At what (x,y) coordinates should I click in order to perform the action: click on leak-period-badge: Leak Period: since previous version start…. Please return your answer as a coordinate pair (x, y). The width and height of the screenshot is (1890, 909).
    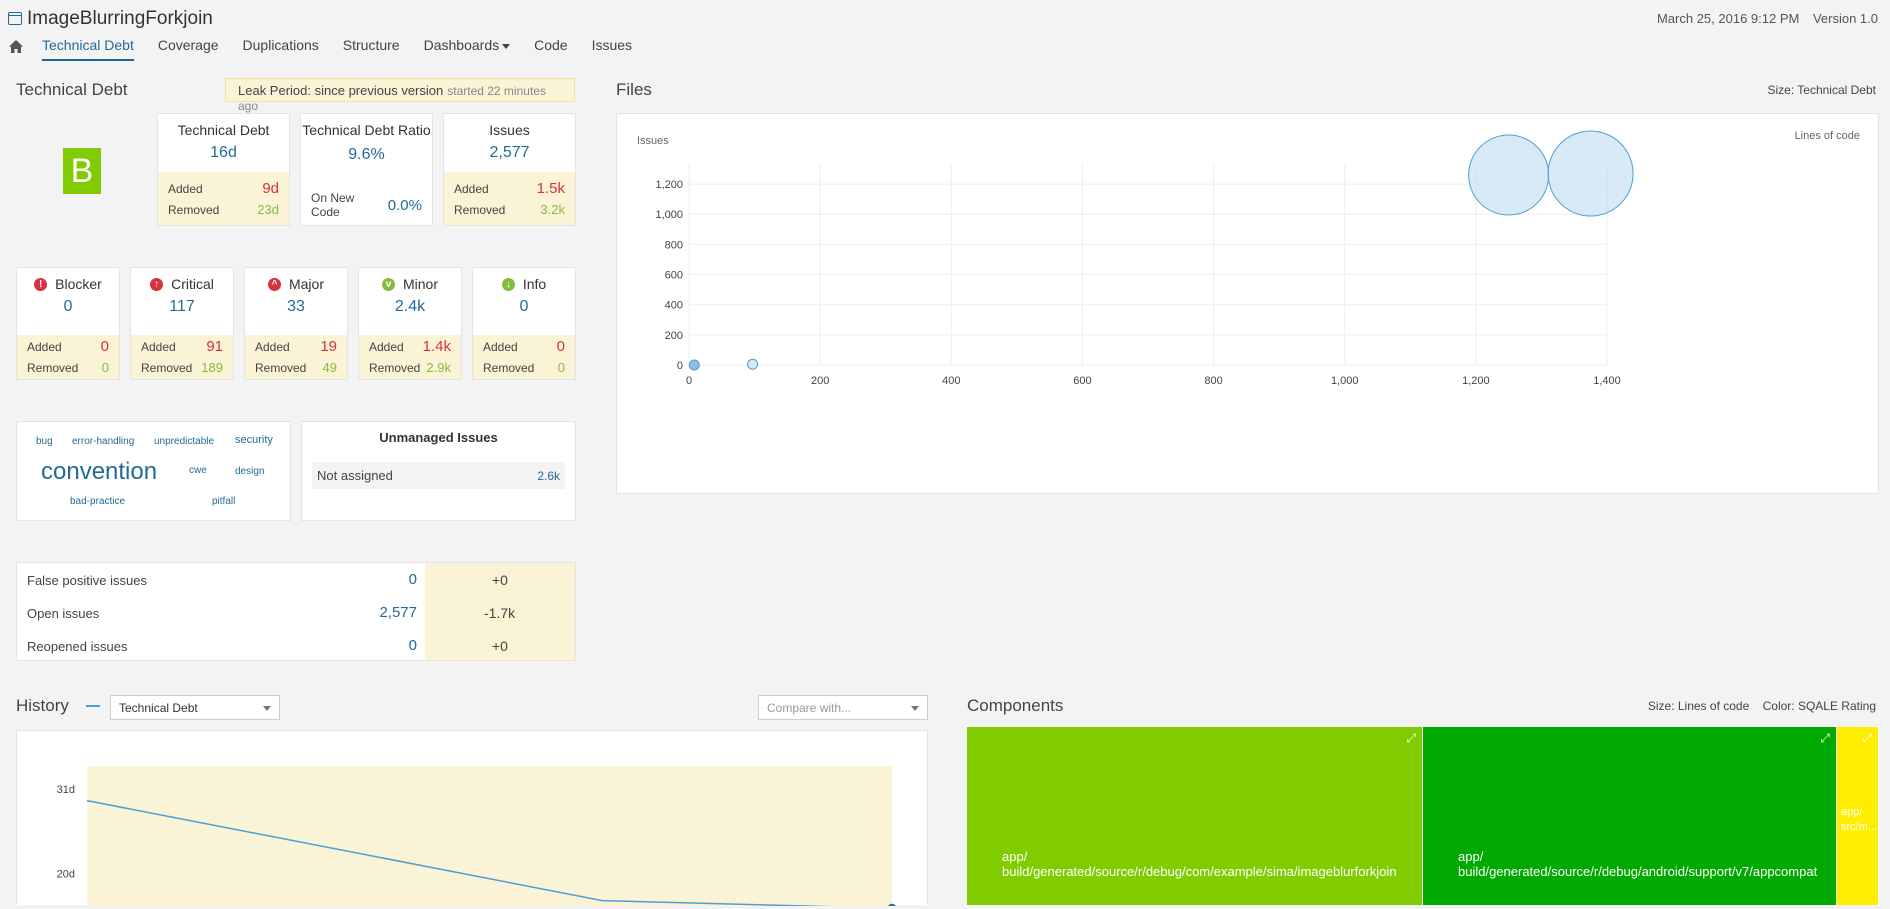
    Looking at the image, I should click on (400, 95).